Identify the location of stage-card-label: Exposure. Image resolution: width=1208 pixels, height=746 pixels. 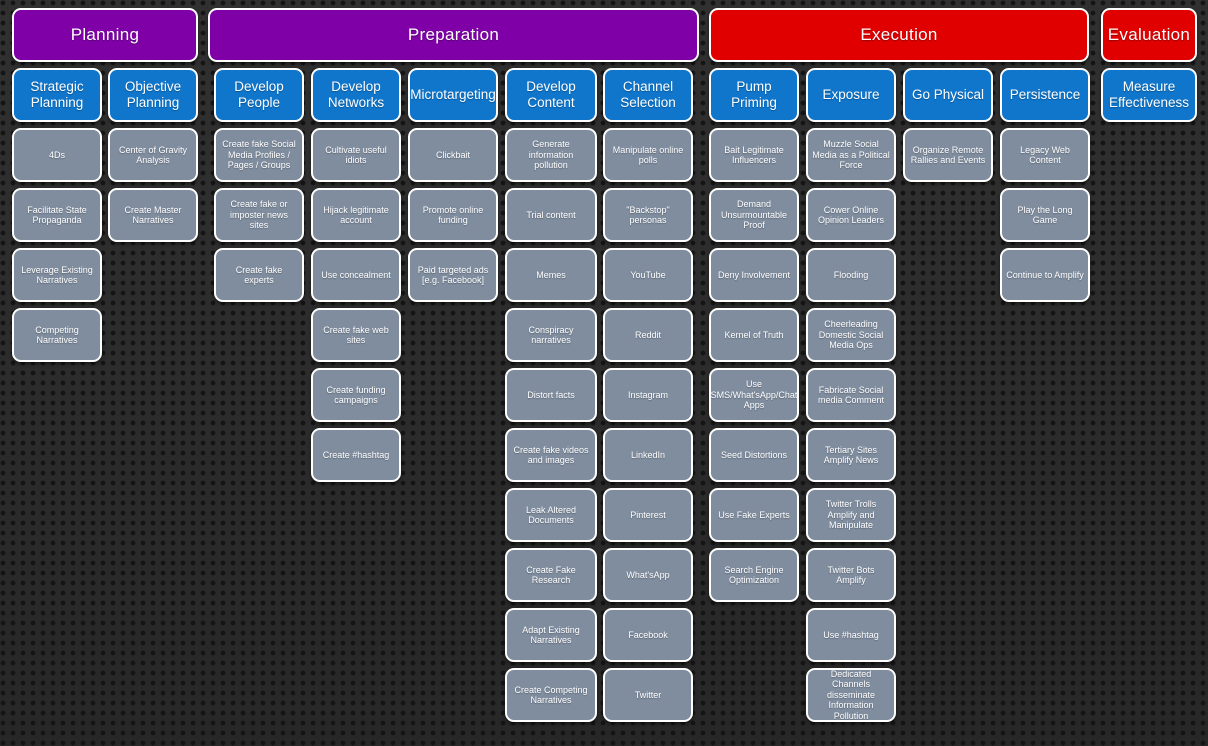
(851, 95).